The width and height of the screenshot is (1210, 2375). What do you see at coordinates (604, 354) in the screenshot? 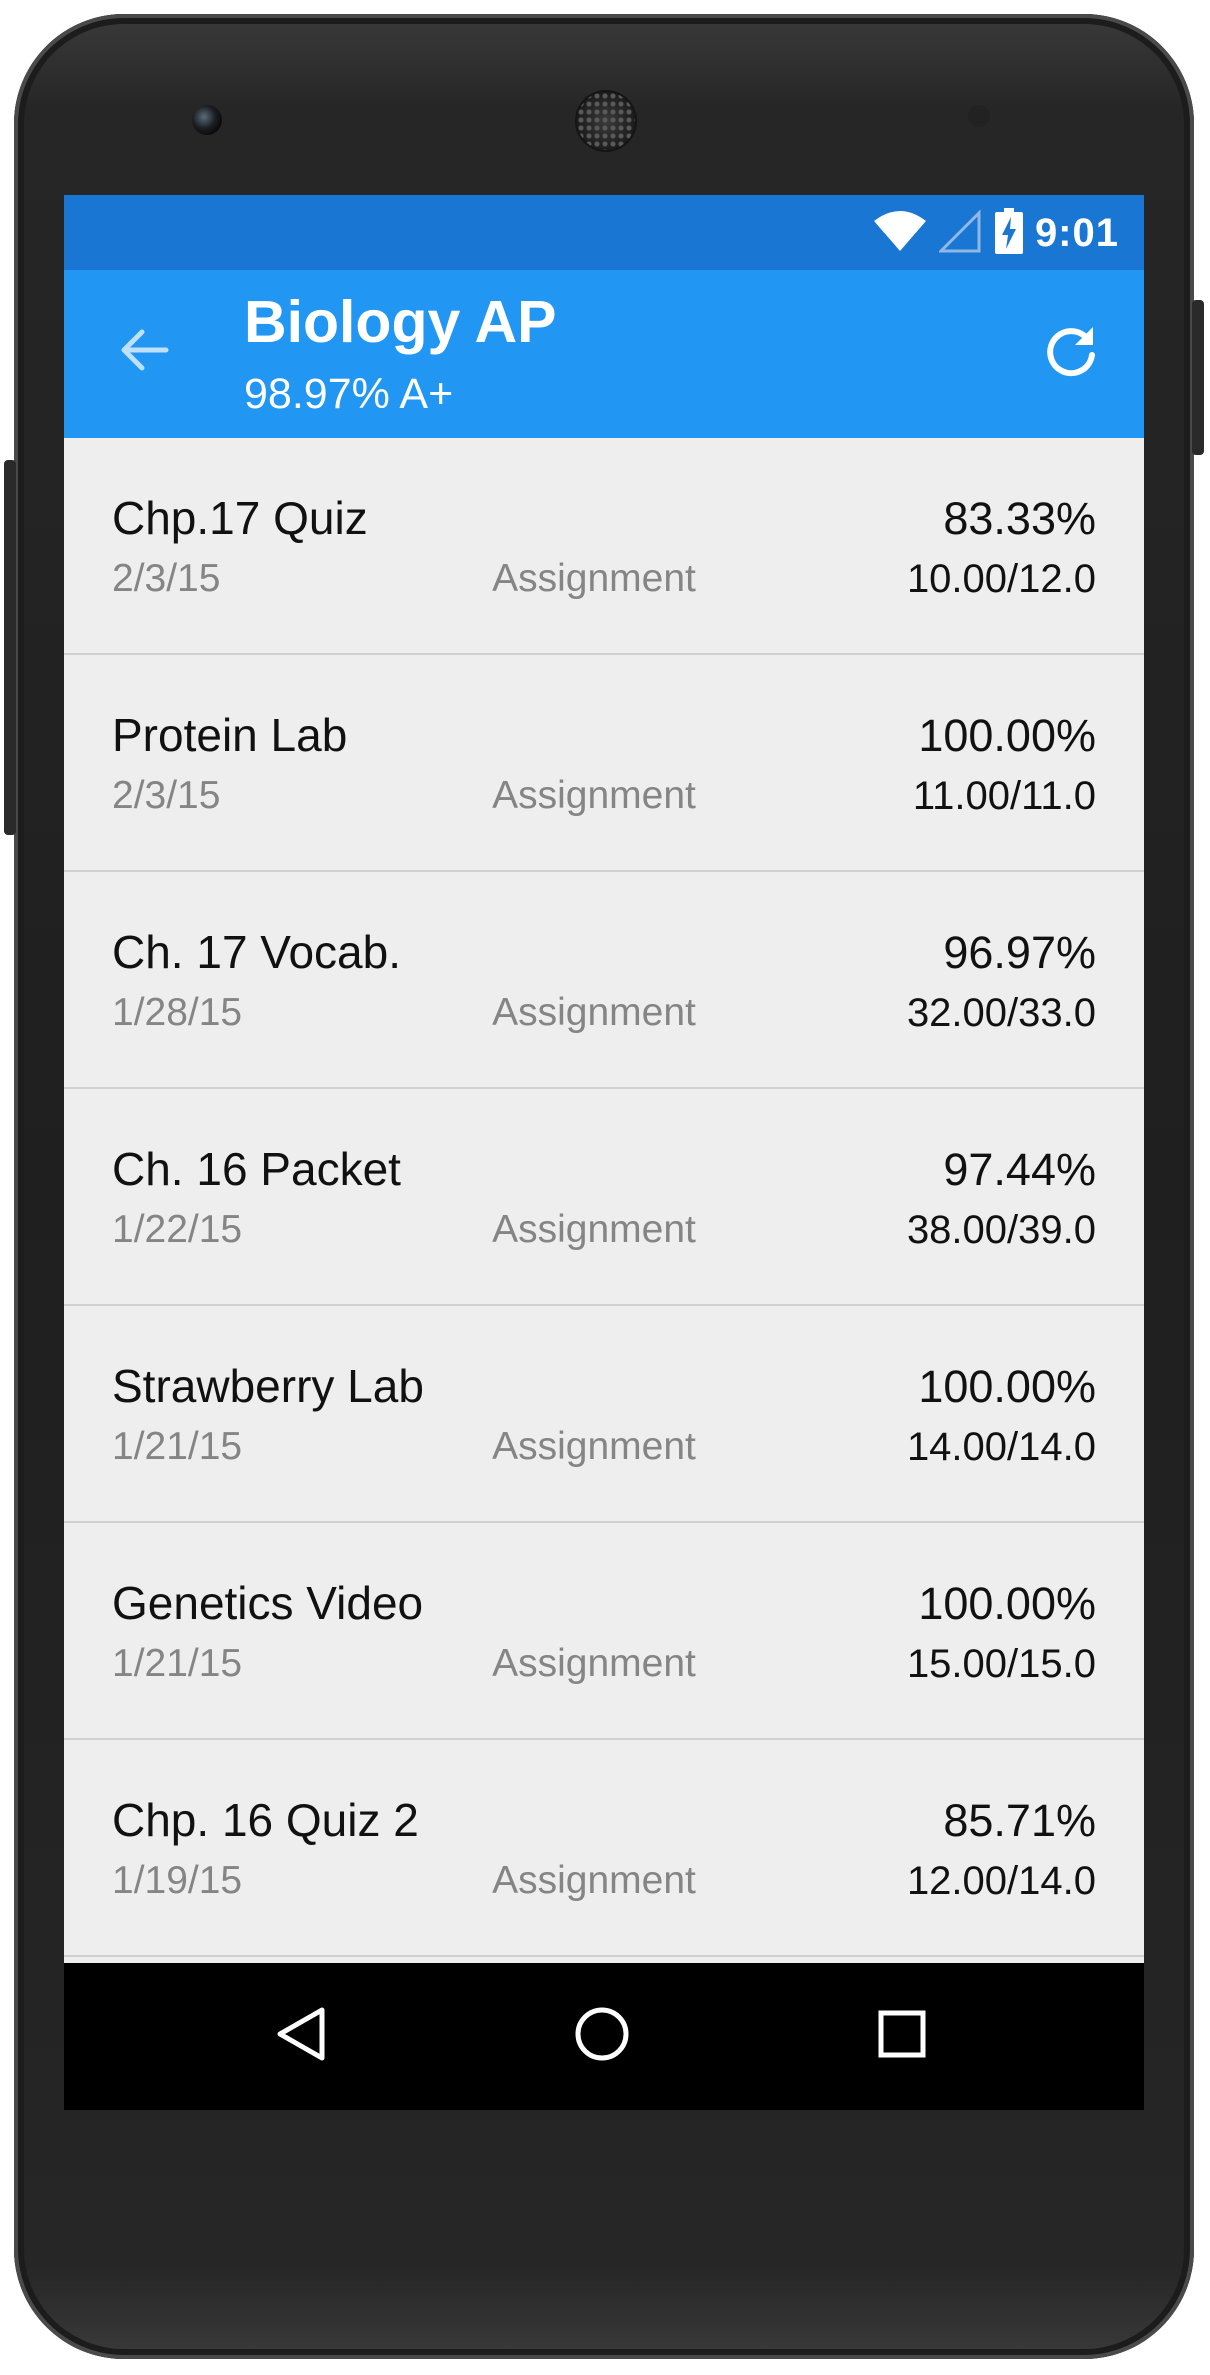
I see `app-bar: Biology AP 98.97% A+` at bounding box center [604, 354].